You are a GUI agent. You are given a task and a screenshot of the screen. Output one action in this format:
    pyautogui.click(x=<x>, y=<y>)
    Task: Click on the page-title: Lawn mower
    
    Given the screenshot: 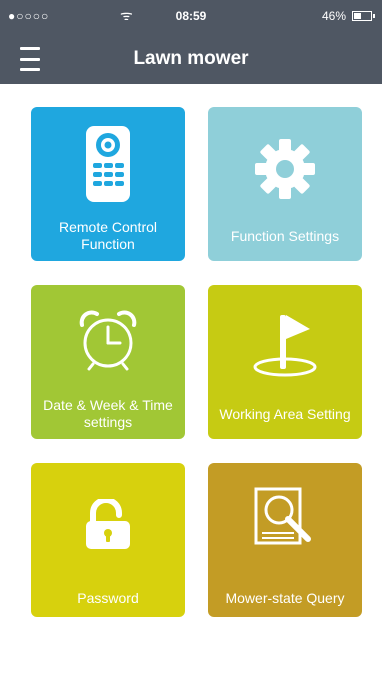 What is the action you would take?
    pyautogui.click(x=191, y=58)
    